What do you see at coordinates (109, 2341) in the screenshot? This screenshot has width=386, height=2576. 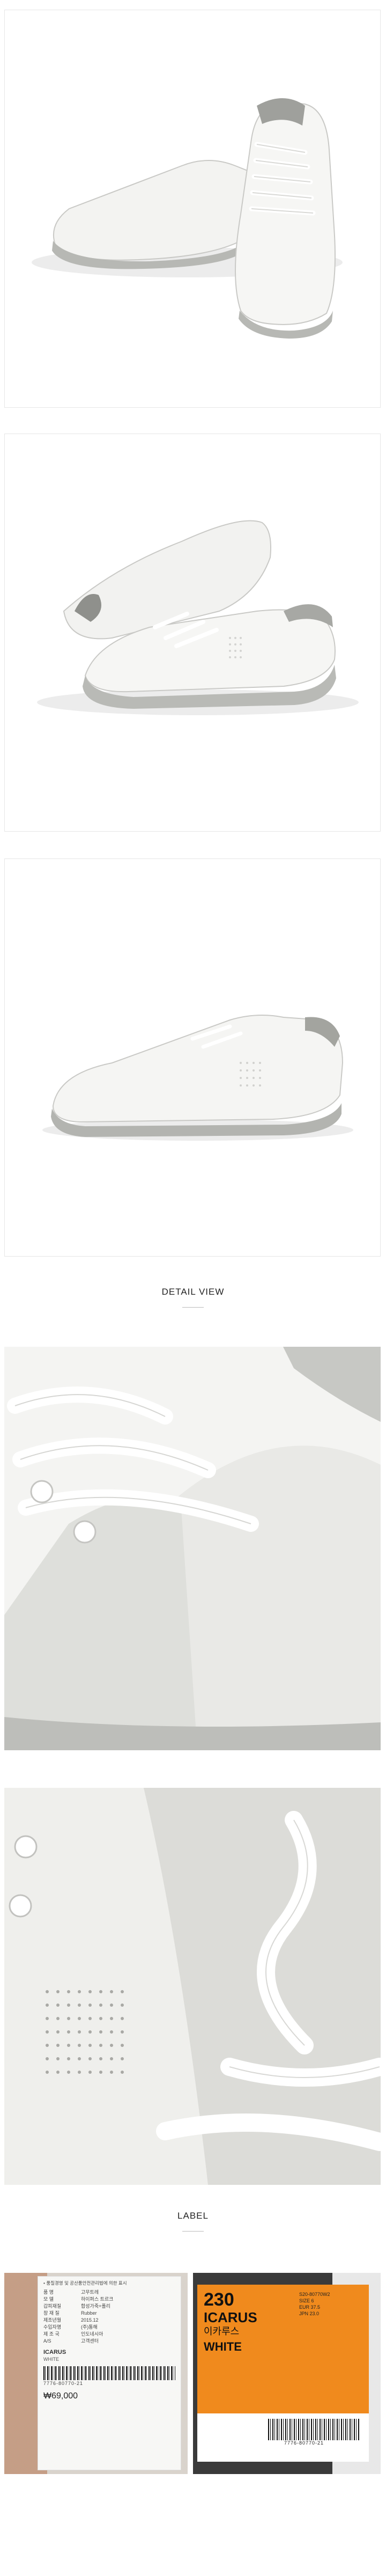 I see `tag-spec-row: A/S 고객센터` at bounding box center [109, 2341].